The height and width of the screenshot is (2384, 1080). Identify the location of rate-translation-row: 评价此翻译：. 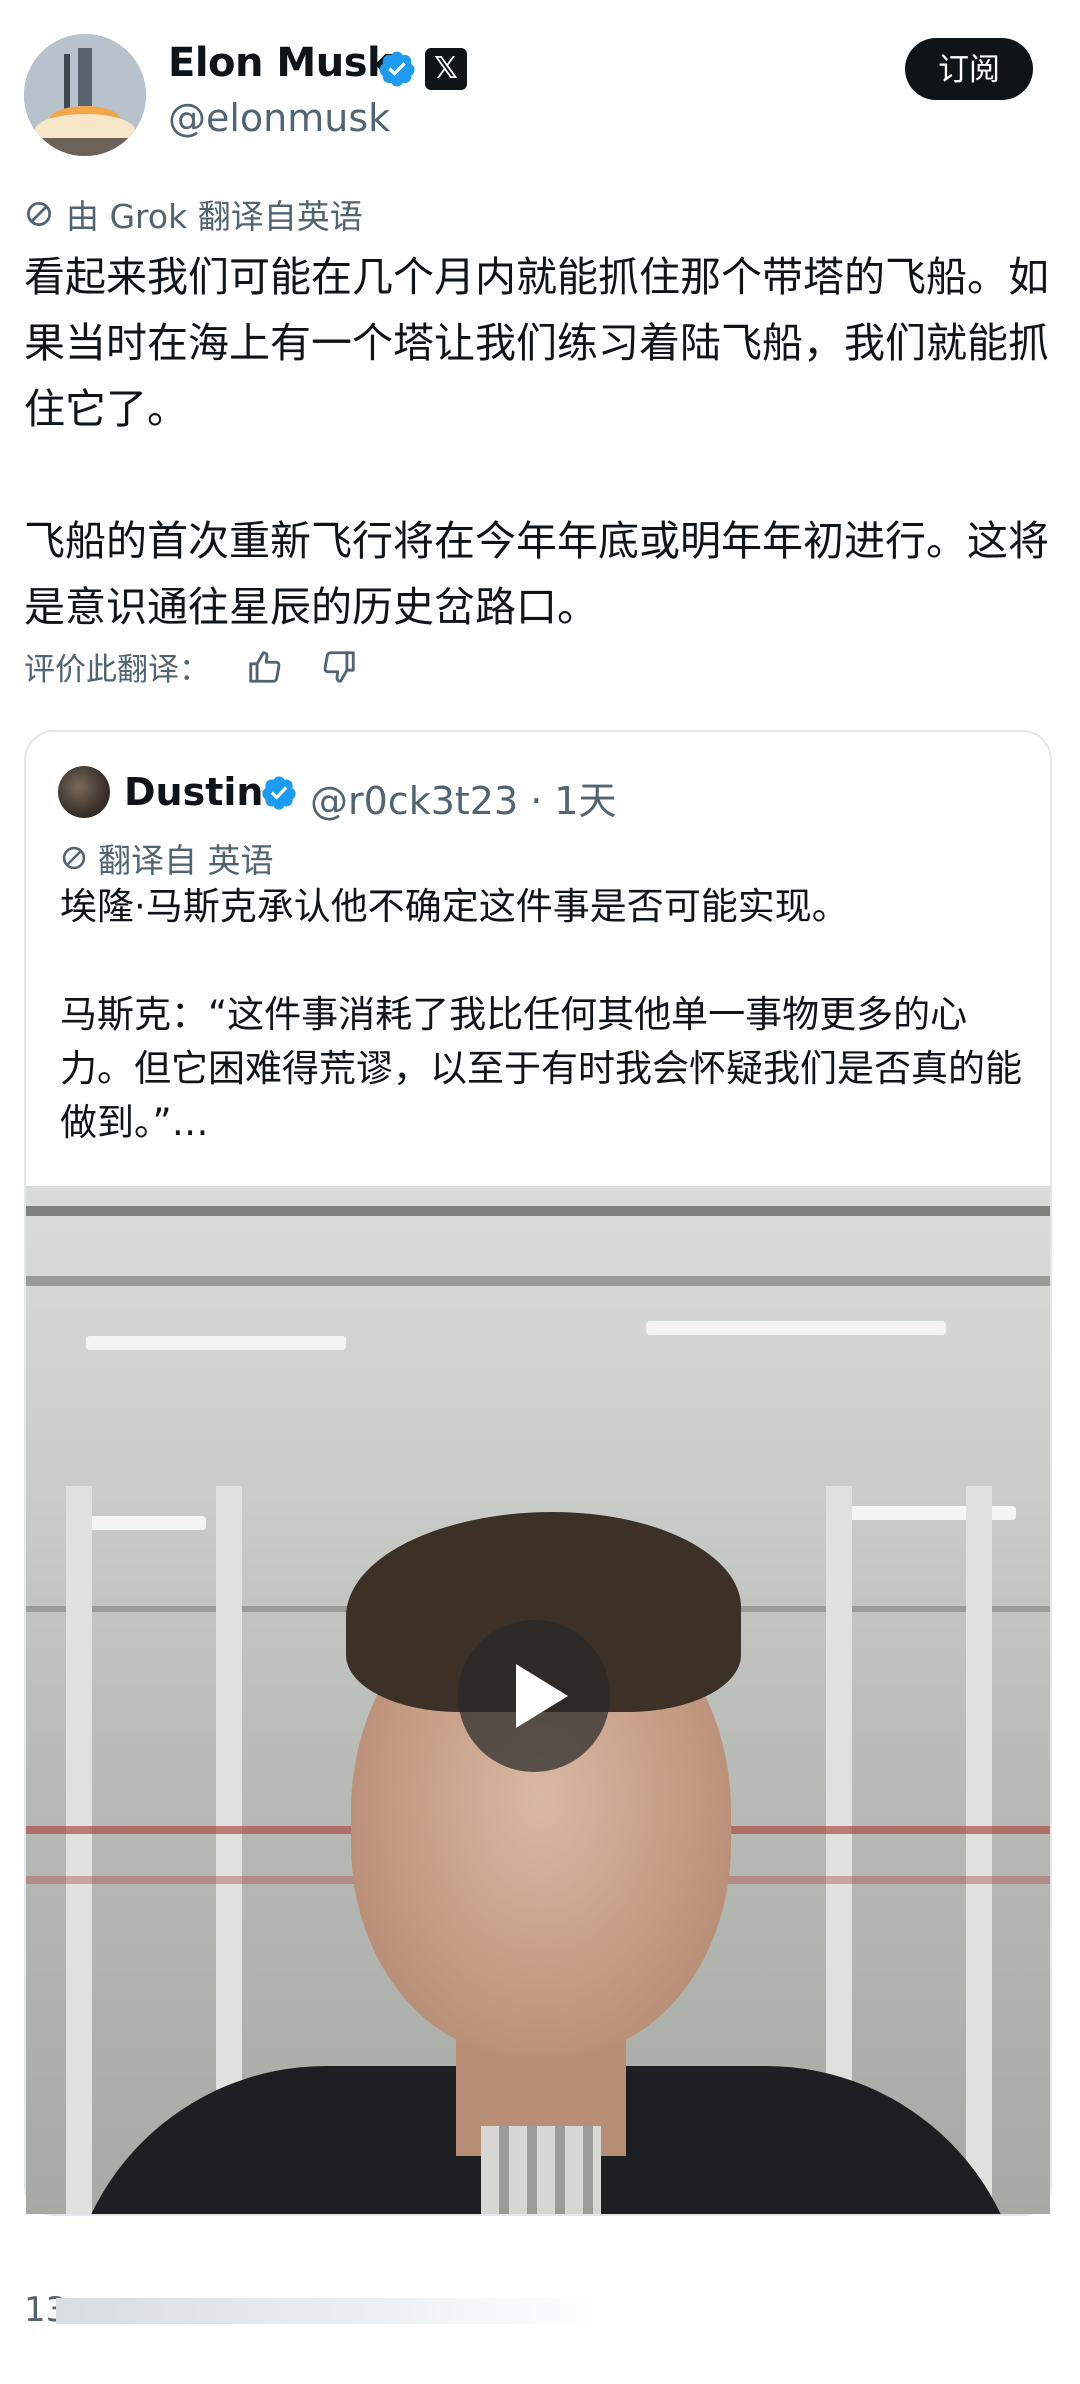
(191, 666).